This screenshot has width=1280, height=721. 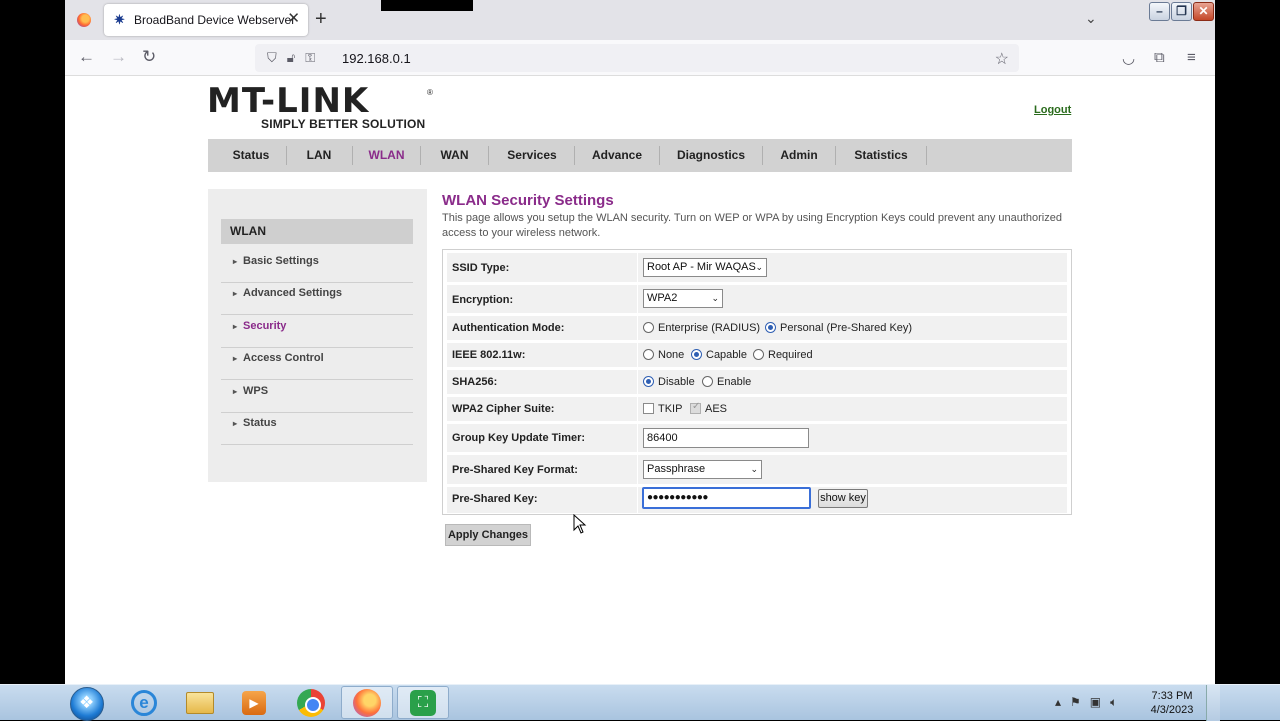 I want to click on start-button, so click(x=87, y=704).